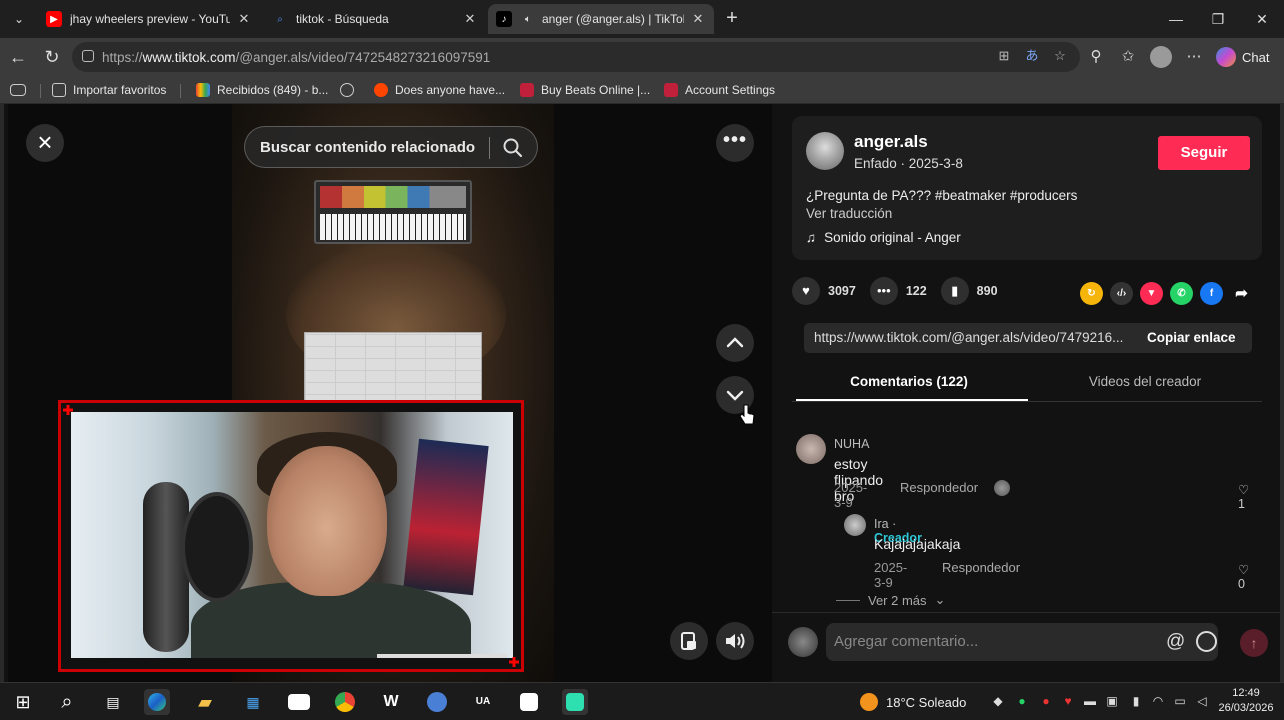 This screenshot has height=720, width=1284. Describe the element at coordinates (883, 237) in the screenshot. I see `sound-link: ♫ Sonido original - Anger` at that location.